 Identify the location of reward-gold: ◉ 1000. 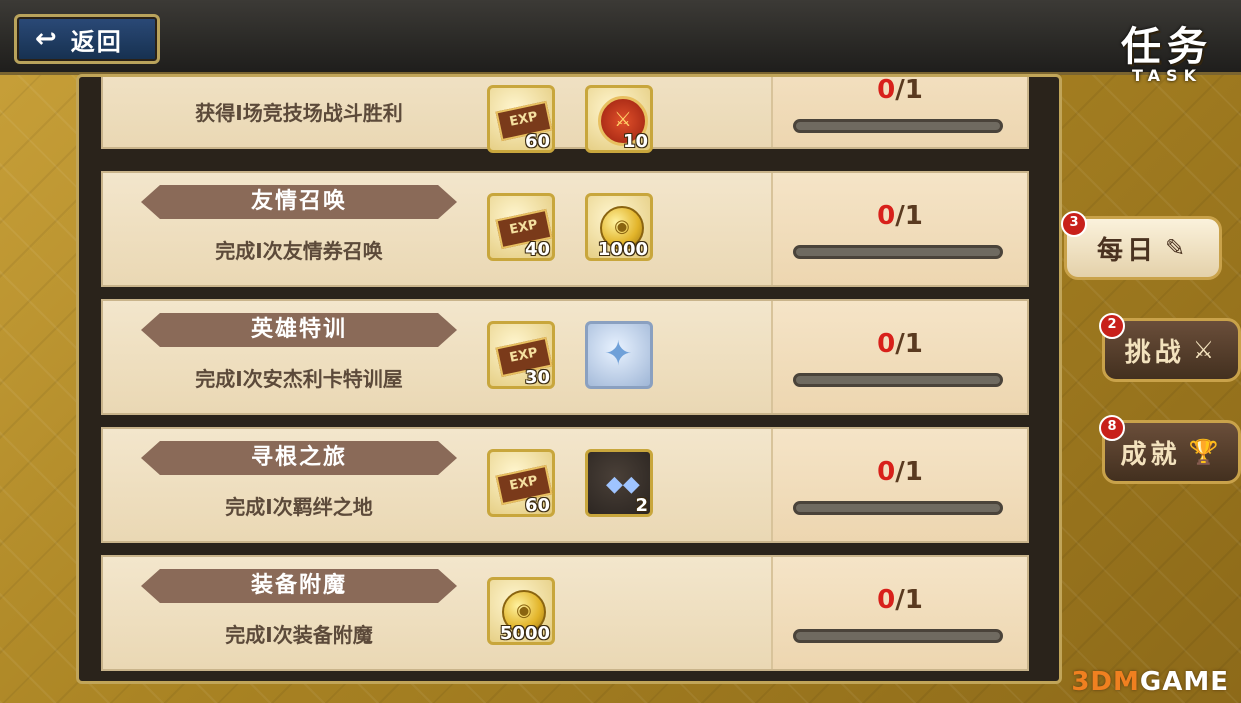
(619, 227).